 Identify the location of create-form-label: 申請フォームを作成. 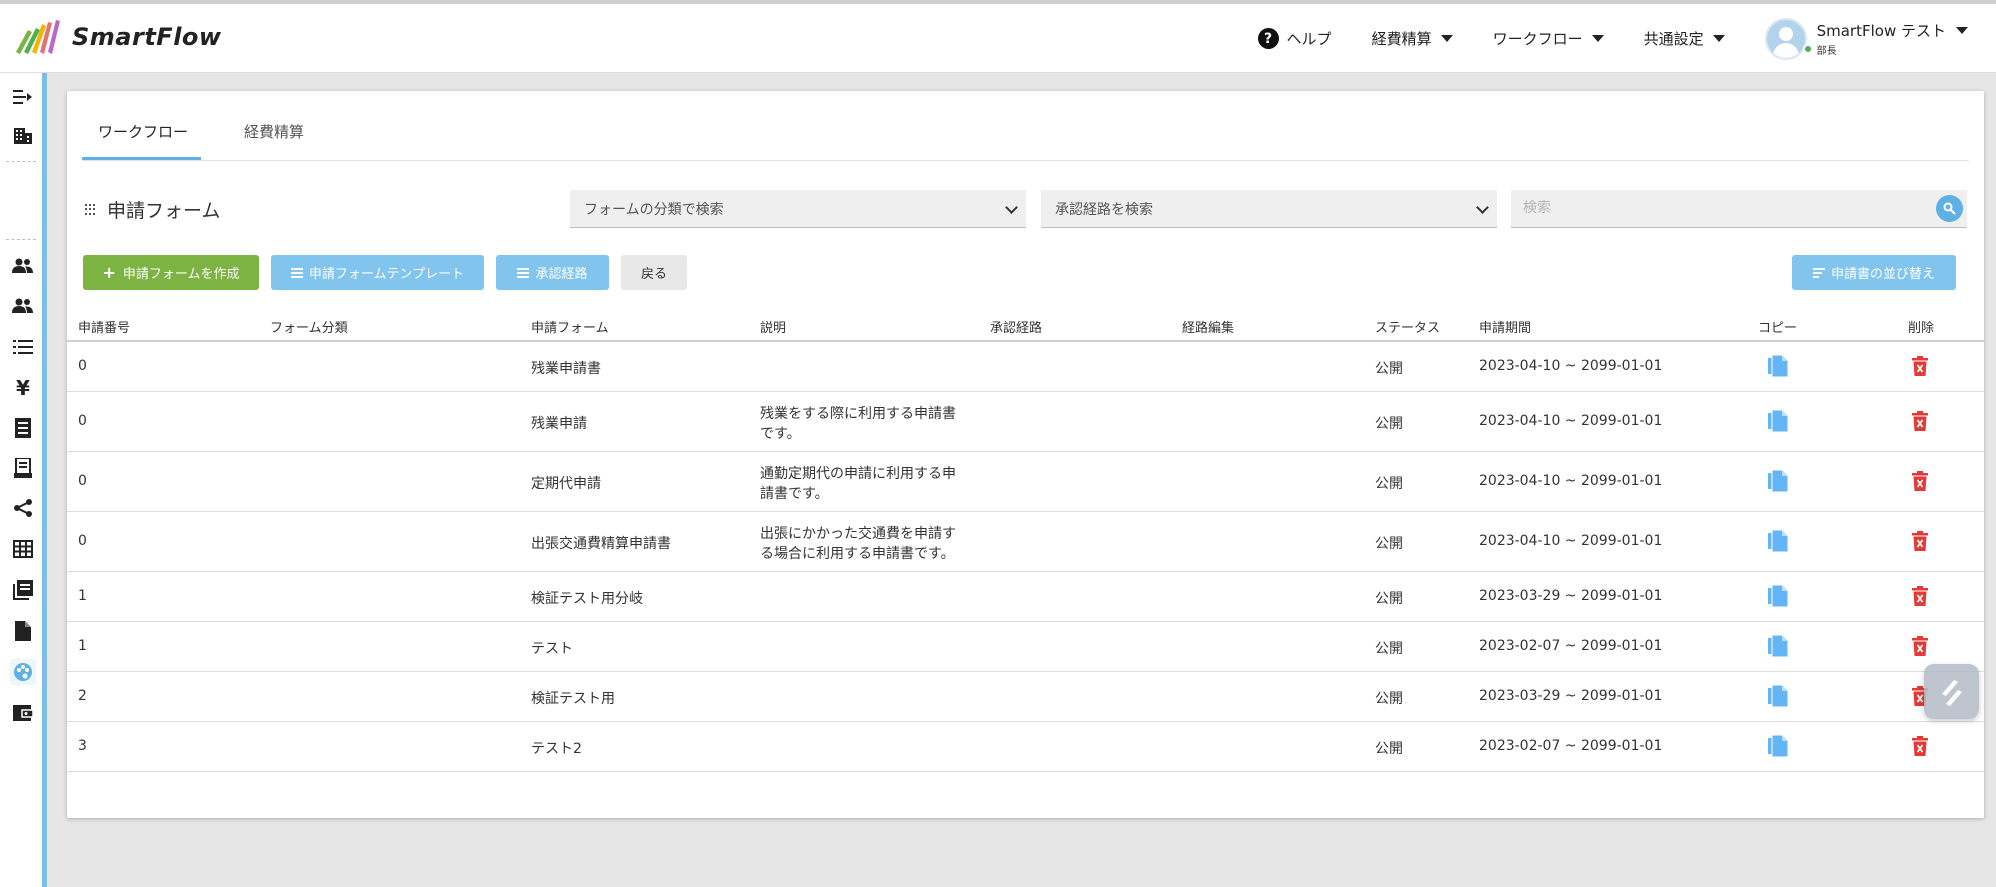
(181, 274).